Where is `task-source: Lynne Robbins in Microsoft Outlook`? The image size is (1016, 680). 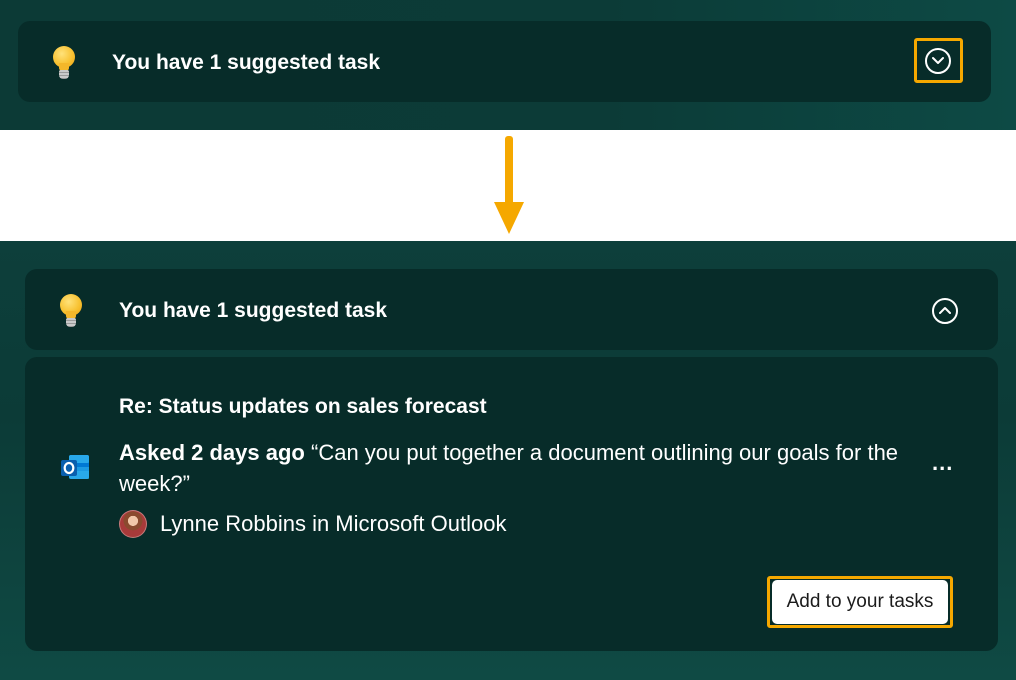
task-source: Lynne Robbins in Microsoft Outlook is located at coordinates (333, 523).